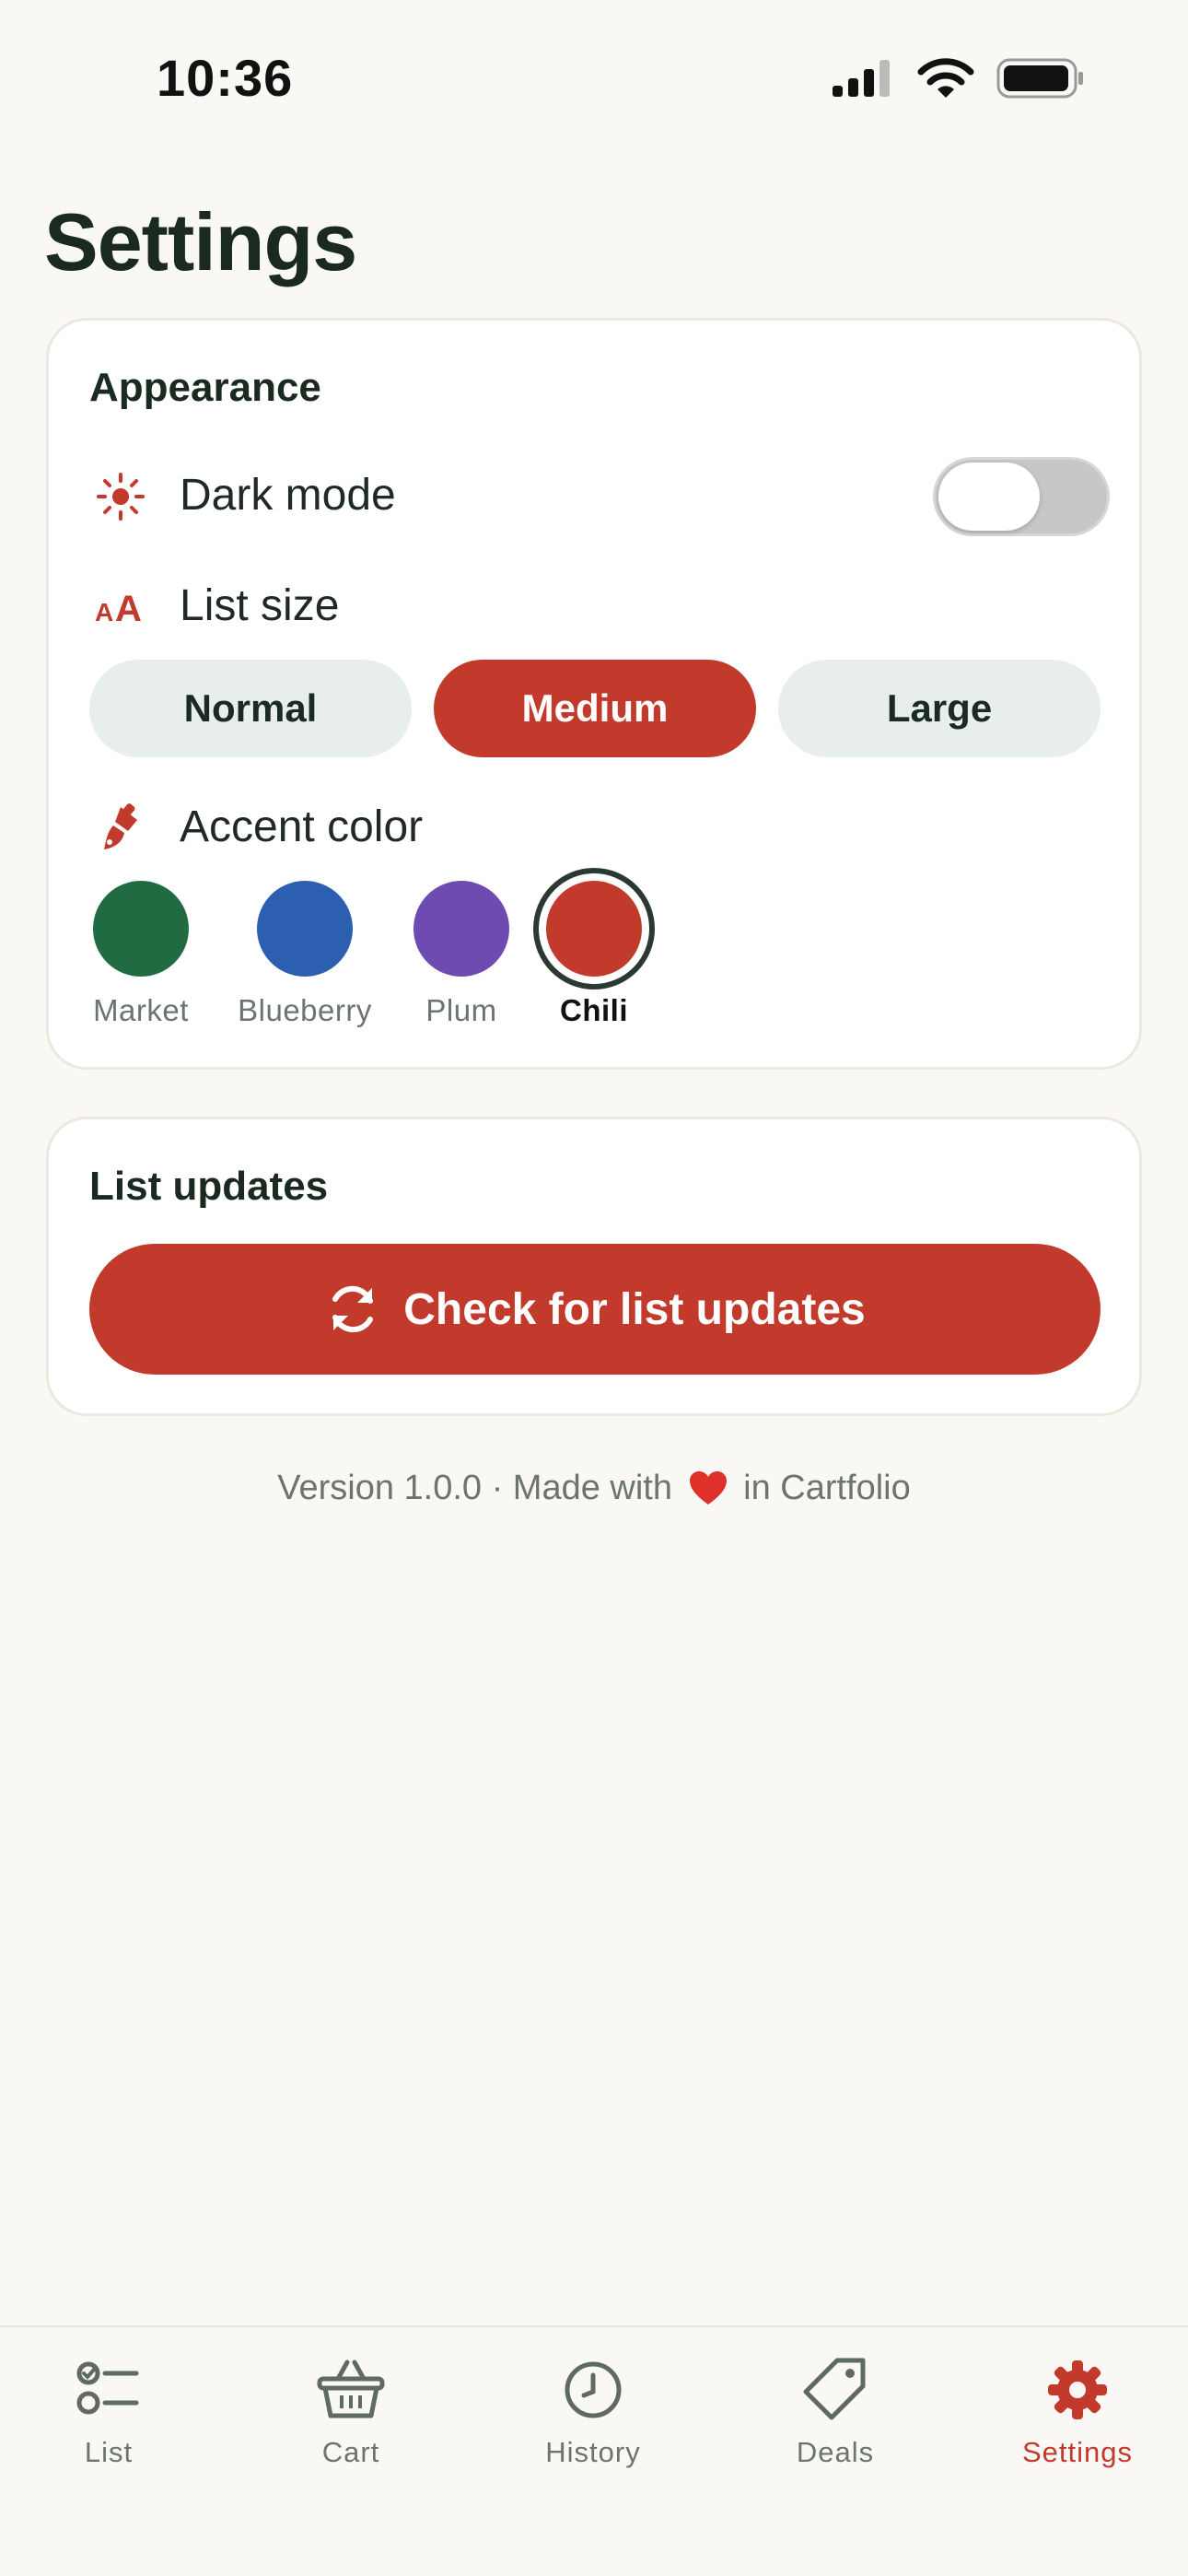 Image resolution: width=1188 pixels, height=2576 pixels. What do you see at coordinates (288, 495) in the screenshot?
I see `dark-mode-label: Dark mode` at bounding box center [288, 495].